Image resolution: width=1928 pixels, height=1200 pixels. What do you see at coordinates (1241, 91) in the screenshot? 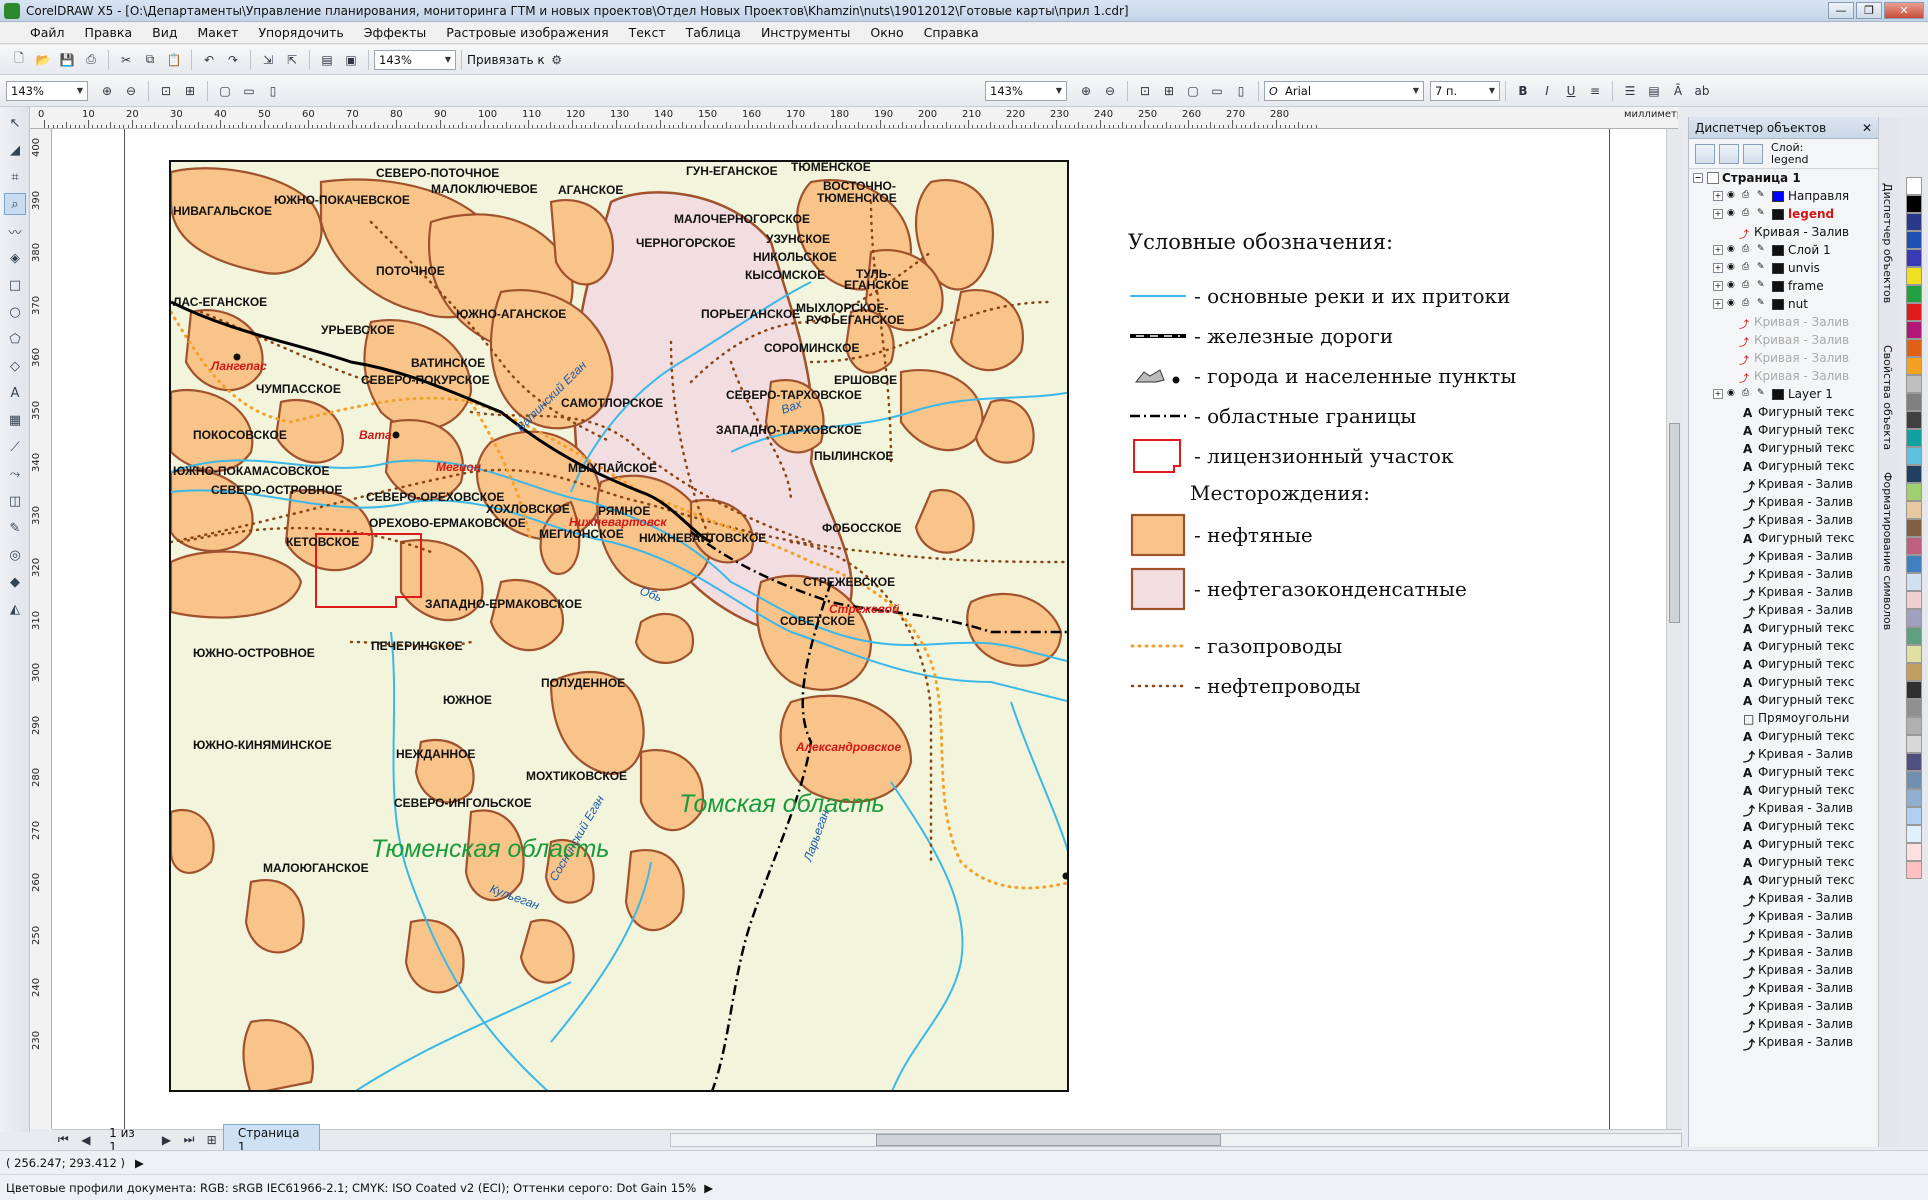
I see `zoom-height-icon: ▯` at bounding box center [1241, 91].